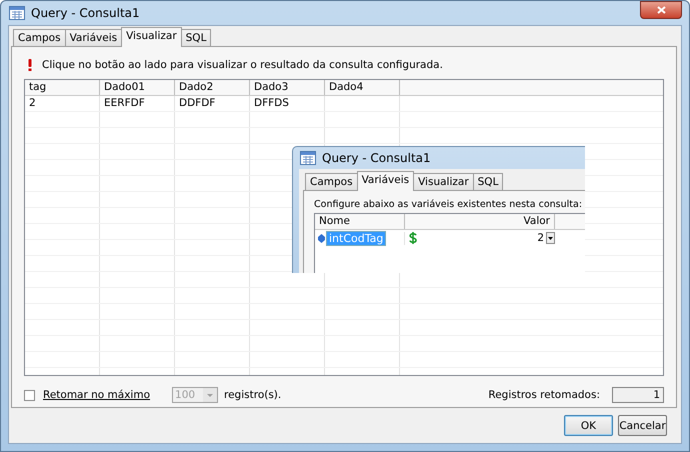 This screenshot has height=452, width=690. Describe the element at coordinates (287, 87) in the screenshot. I see `column-header: Dado3` at that location.